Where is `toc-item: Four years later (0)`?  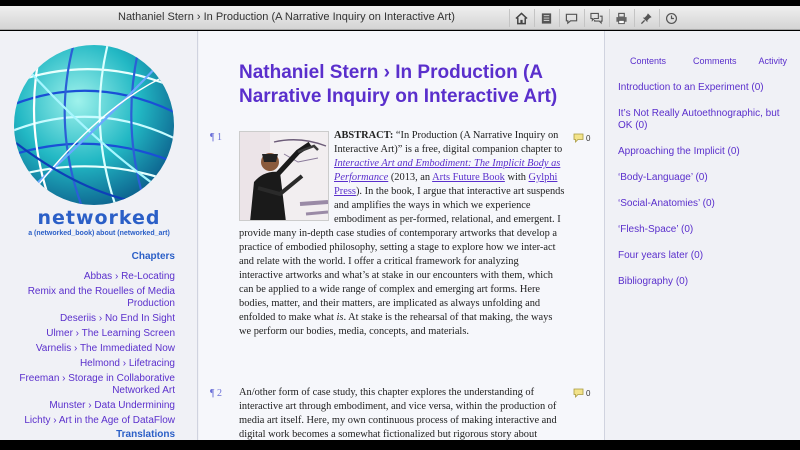
toc-item: Four years later (0) is located at coordinates (706, 256).